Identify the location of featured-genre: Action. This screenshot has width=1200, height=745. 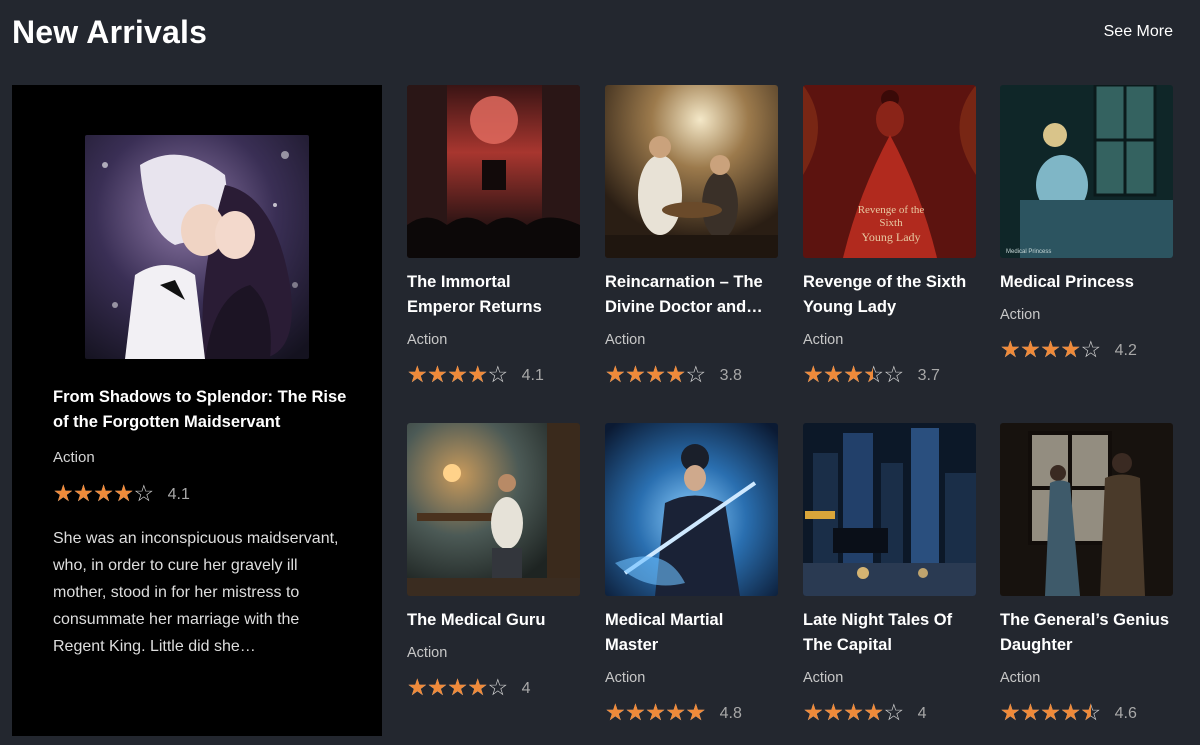
(74, 457).